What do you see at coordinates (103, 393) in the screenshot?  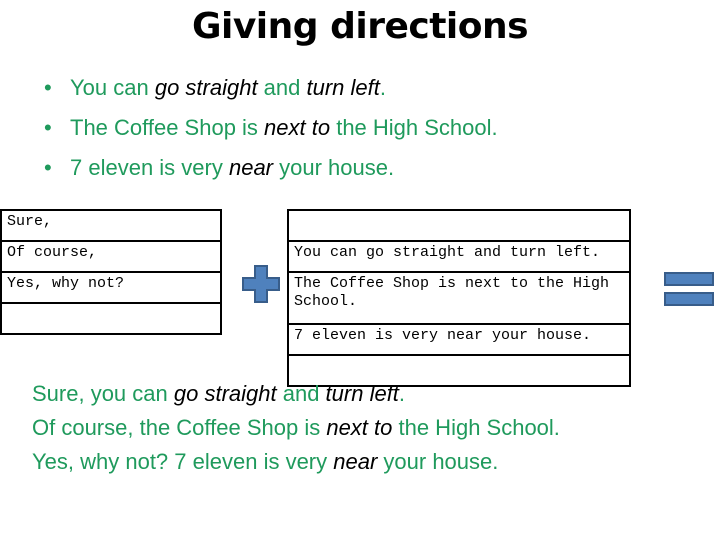 I see `sentence-text: Sure, you can` at bounding box center [103, 393].